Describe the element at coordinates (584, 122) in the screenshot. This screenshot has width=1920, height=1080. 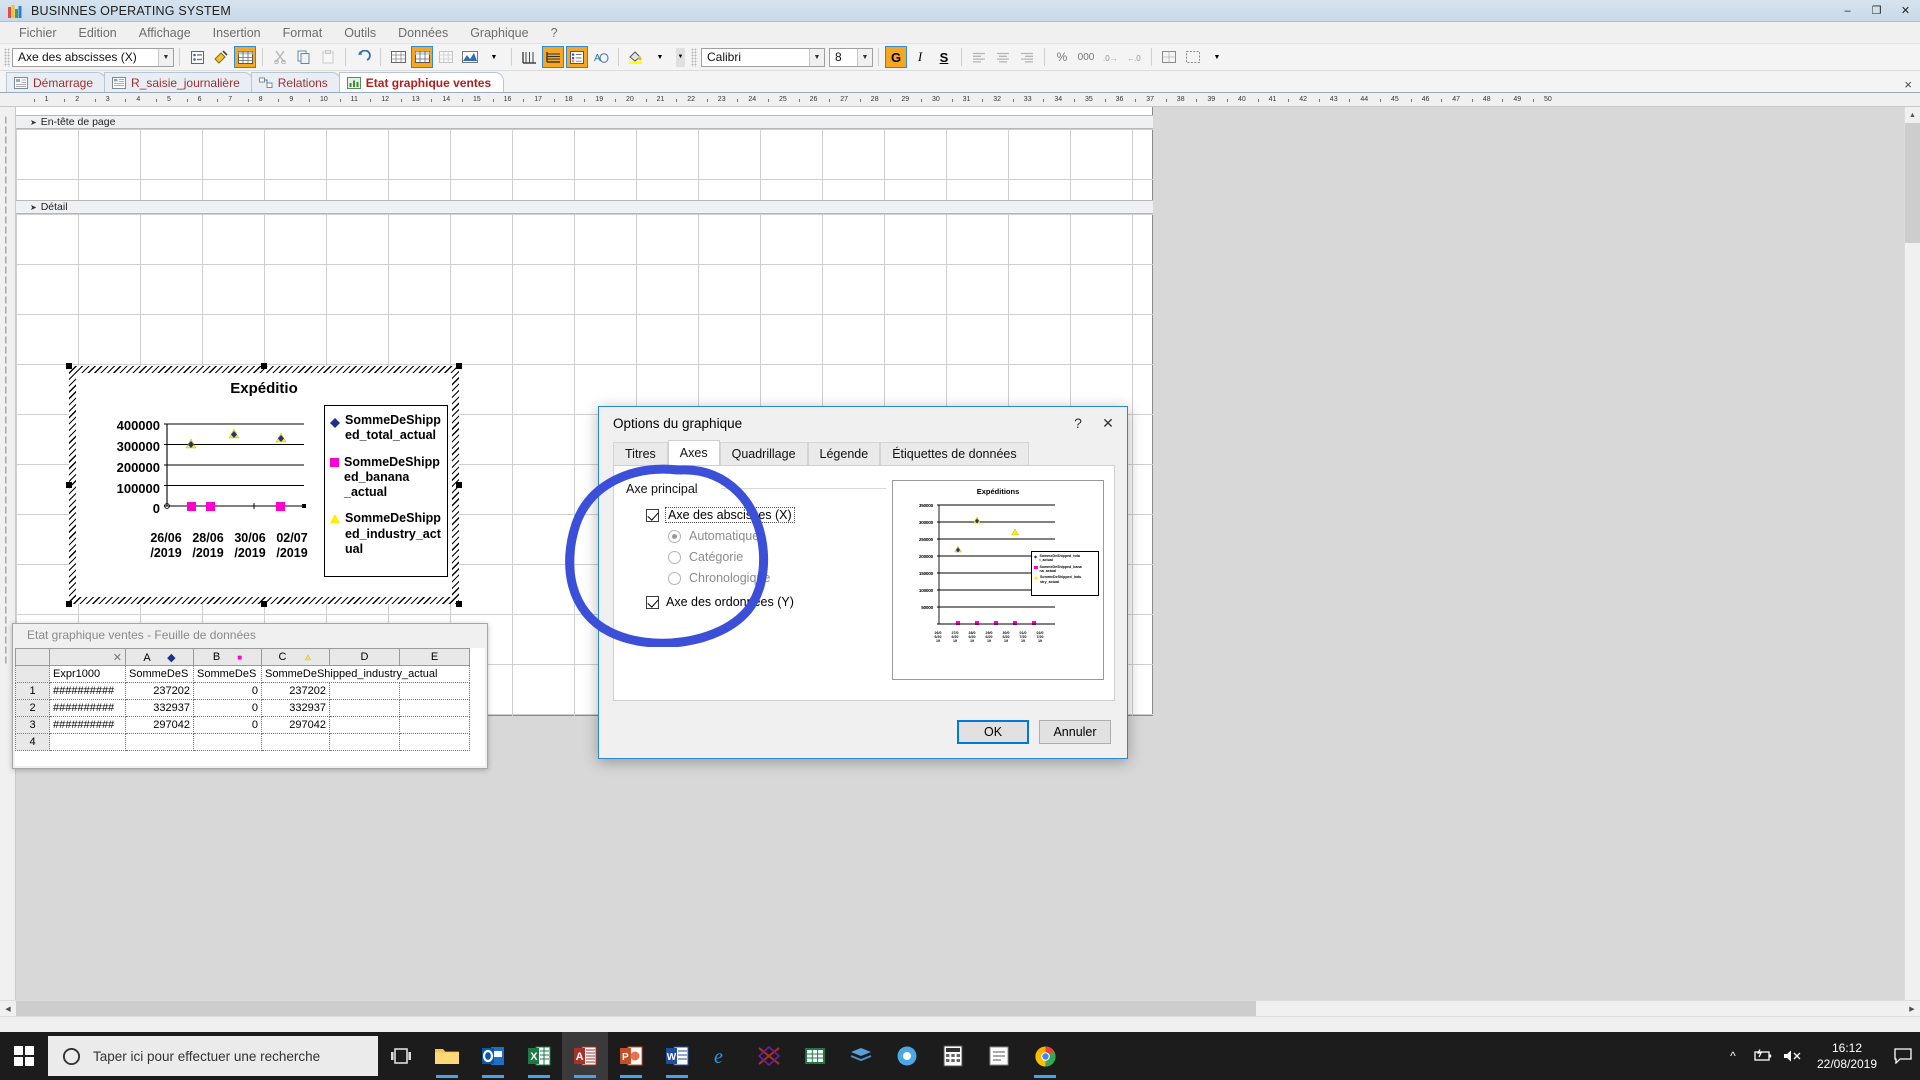
I see `section-header-page-header: ➤ En-tête de page` at that location.